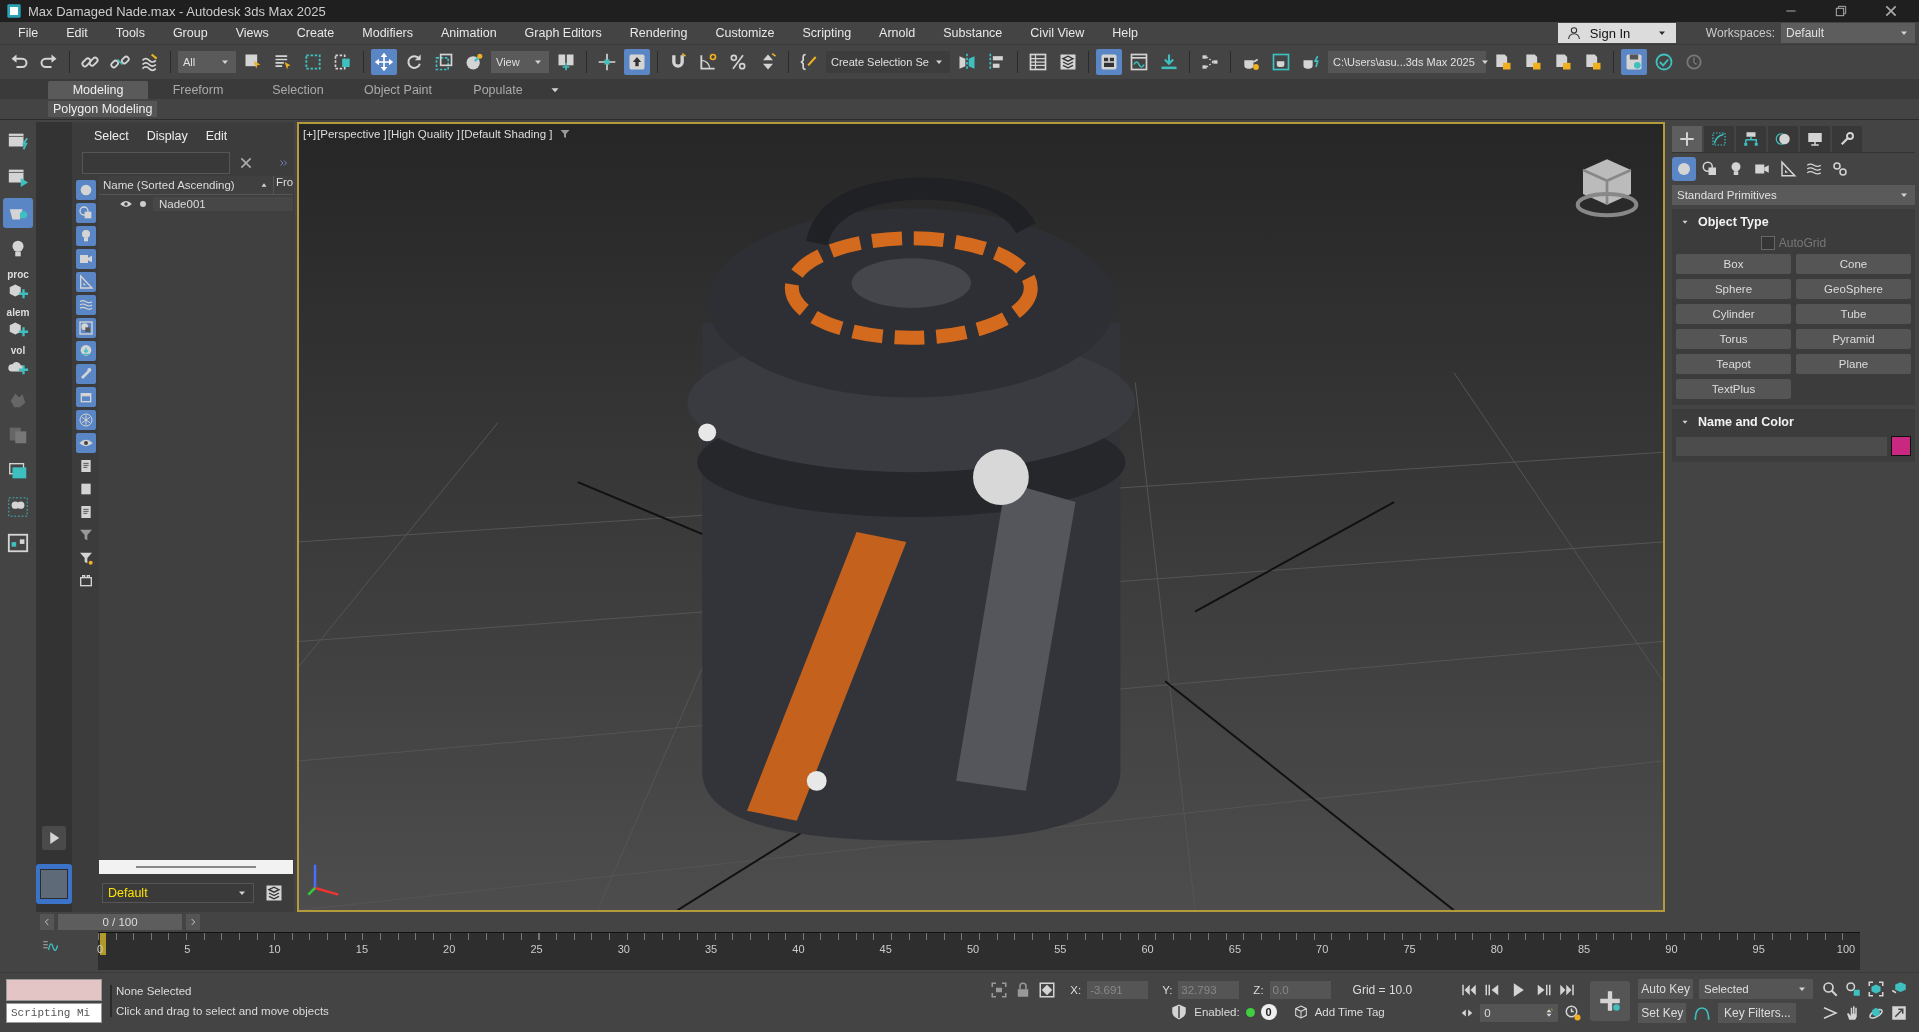  Describe the element at coordinates (86, 236) in the screenshot. I see `bulb-icon` at that location.